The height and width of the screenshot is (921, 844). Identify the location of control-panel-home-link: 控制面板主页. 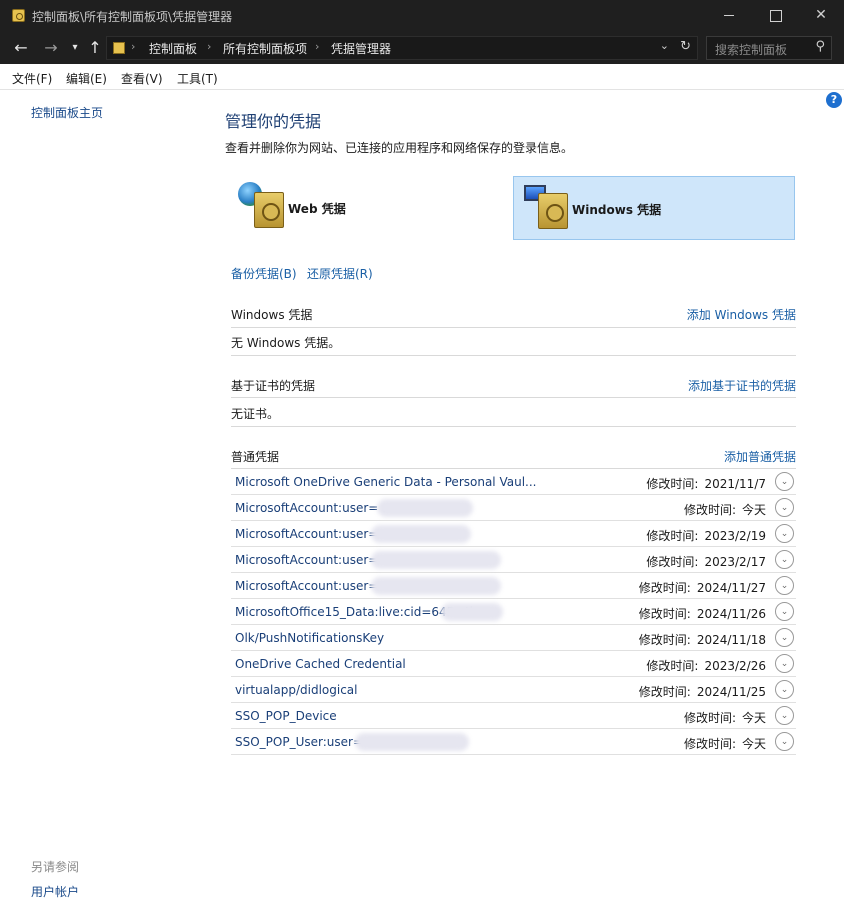
(67, 112).